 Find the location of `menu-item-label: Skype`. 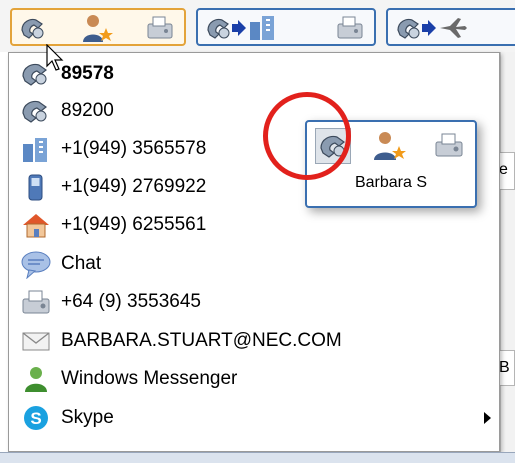

menu-item-label: Skype is located at coordinates (87, 417).